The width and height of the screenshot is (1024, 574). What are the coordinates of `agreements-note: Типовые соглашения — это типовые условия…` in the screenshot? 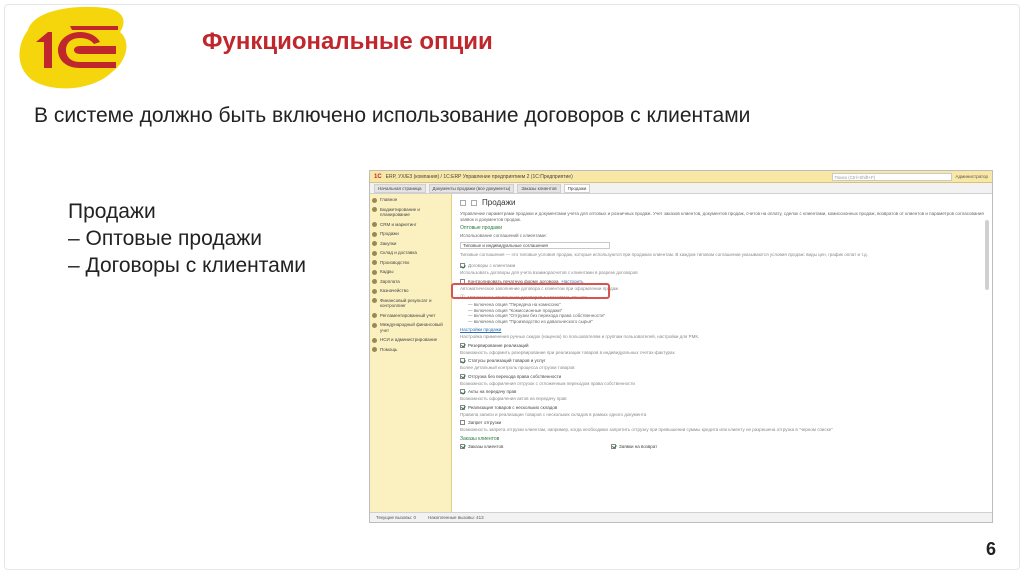 It's located at (664, 254).